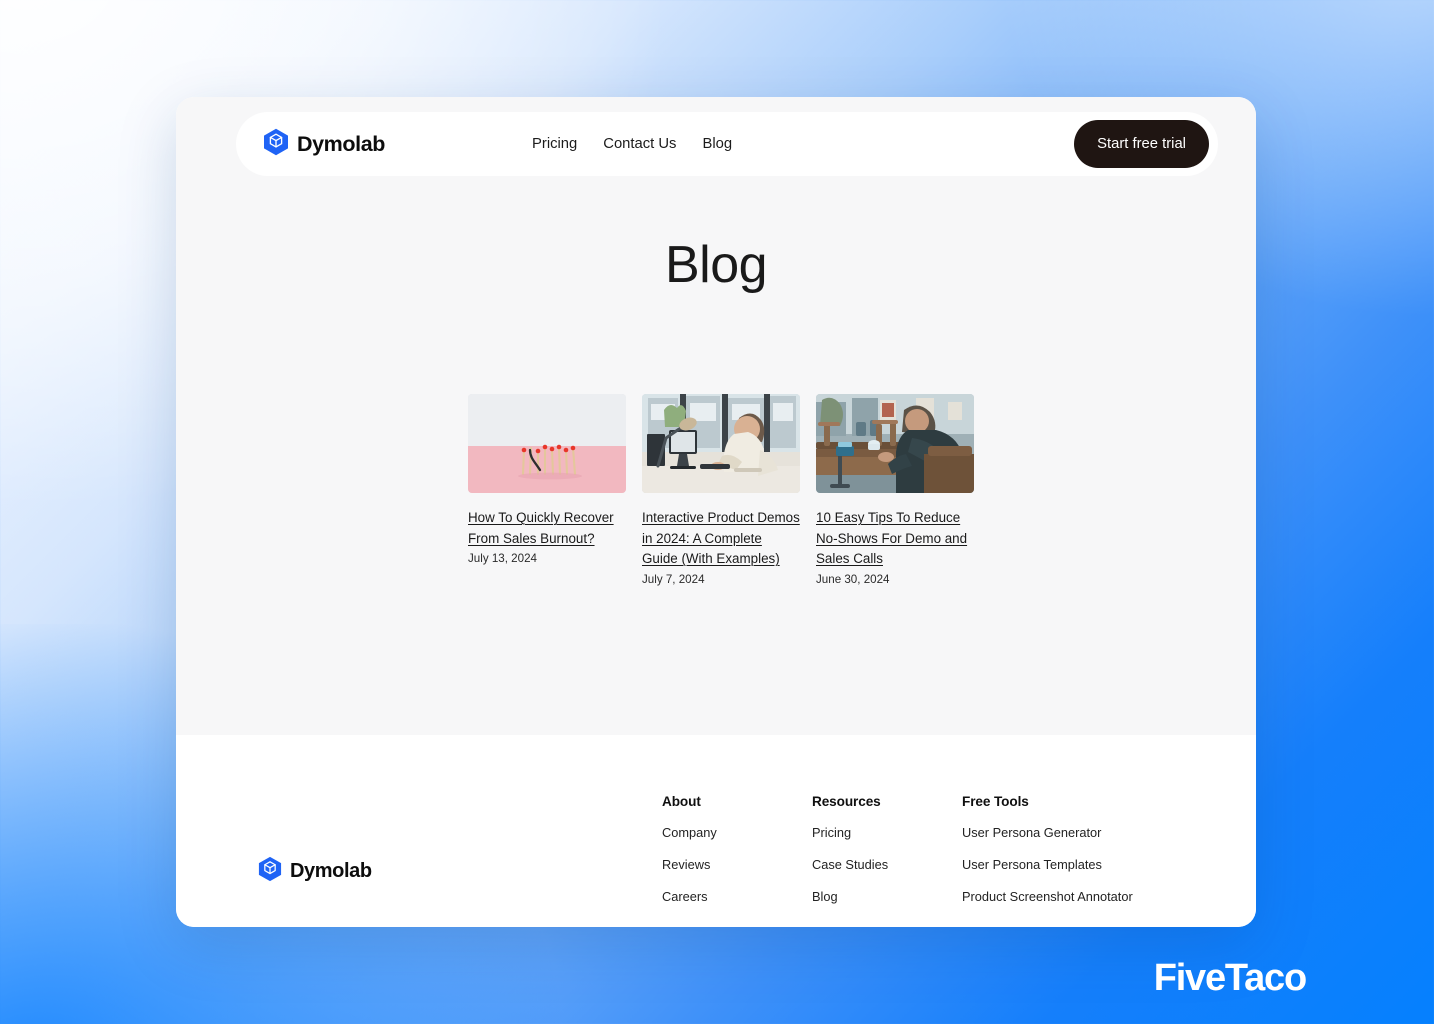 Image resolution: width=1434 pixels, height=1024 pixels. What do you see at coordinates (554, 144) in the screenshot?
I see `nav-link-pricing: Pricing` at bounding box center [554, 144].